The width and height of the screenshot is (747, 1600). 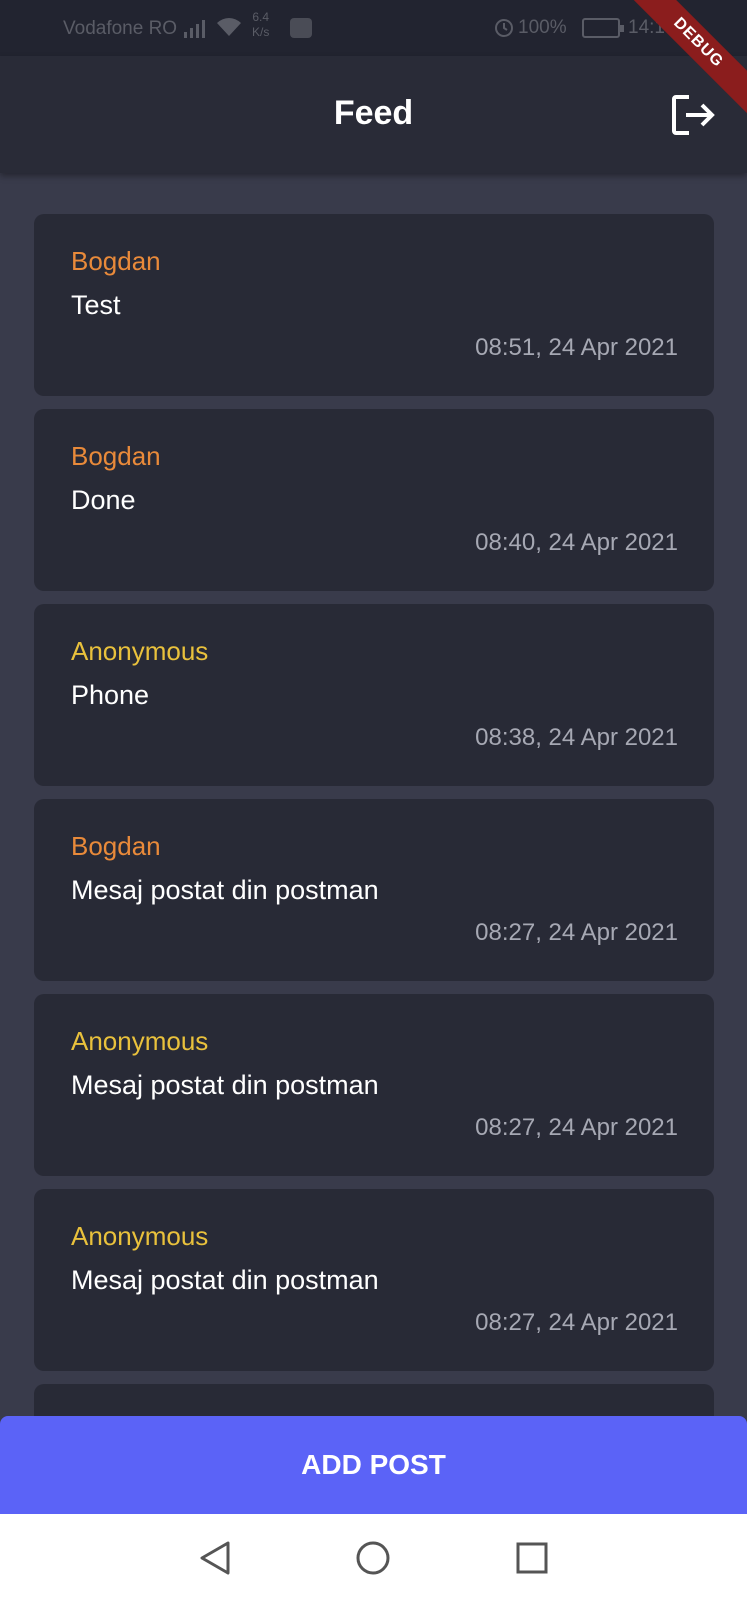 I want to click on battery-percent: 100%, so click(x=542, y=27).